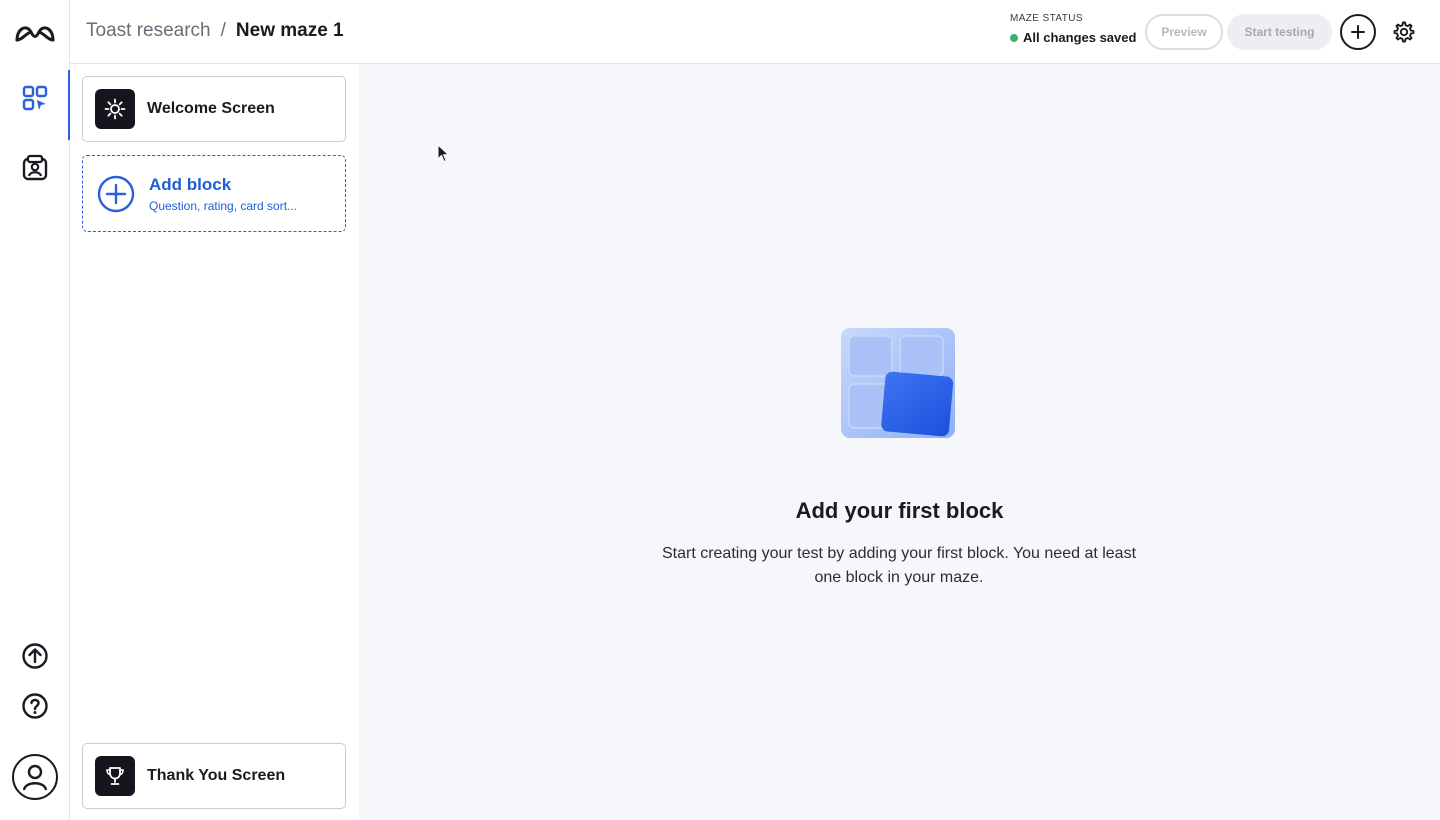 The width and height of the screenshot is (1440, 820). I want to click on sun-icon-tile, so click(115, 109).